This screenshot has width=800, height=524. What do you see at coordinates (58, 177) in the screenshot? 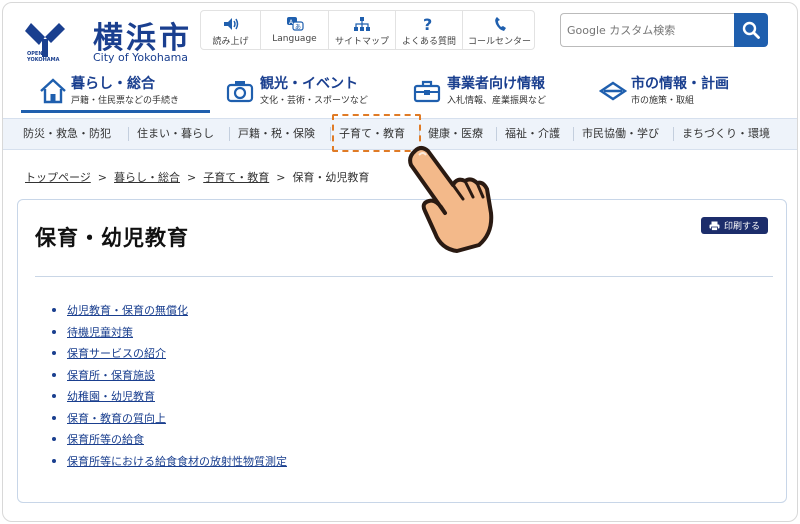
I see `breadcrumb-link-top: トップページ` at bounding box center [58, 177].